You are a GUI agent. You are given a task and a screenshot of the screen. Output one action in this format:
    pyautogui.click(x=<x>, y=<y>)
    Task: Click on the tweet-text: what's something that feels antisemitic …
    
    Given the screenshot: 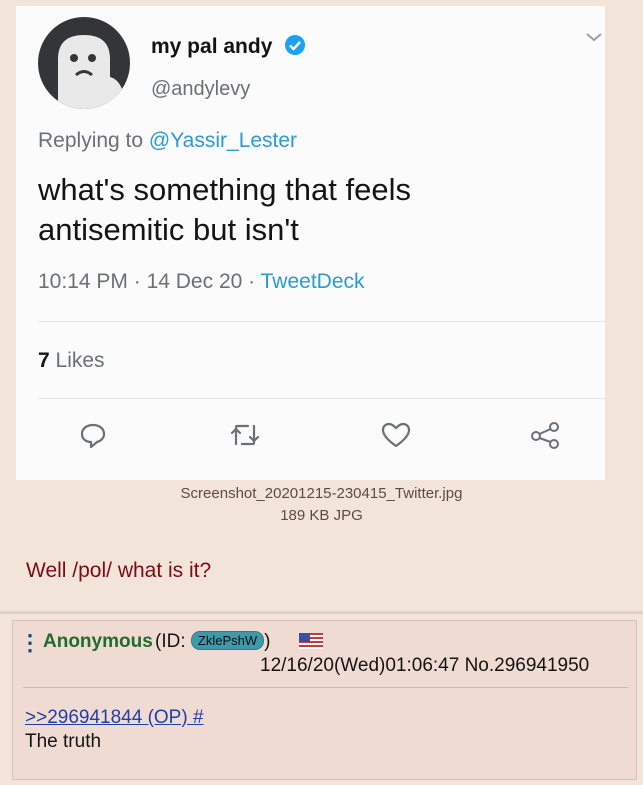 What is the action you would take?
    pyautogui.click(x=308, y=210)
    